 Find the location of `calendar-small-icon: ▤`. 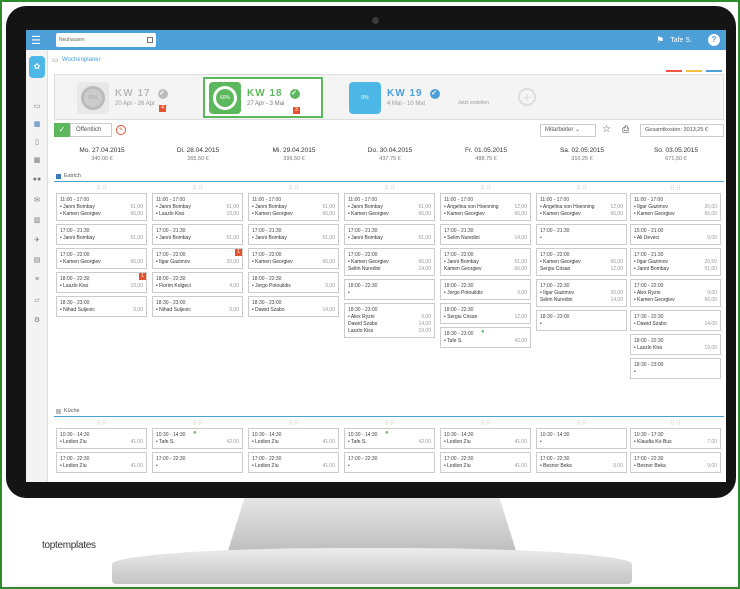

calendar-small-icon: ▤ is located at coordinates (37, 260).